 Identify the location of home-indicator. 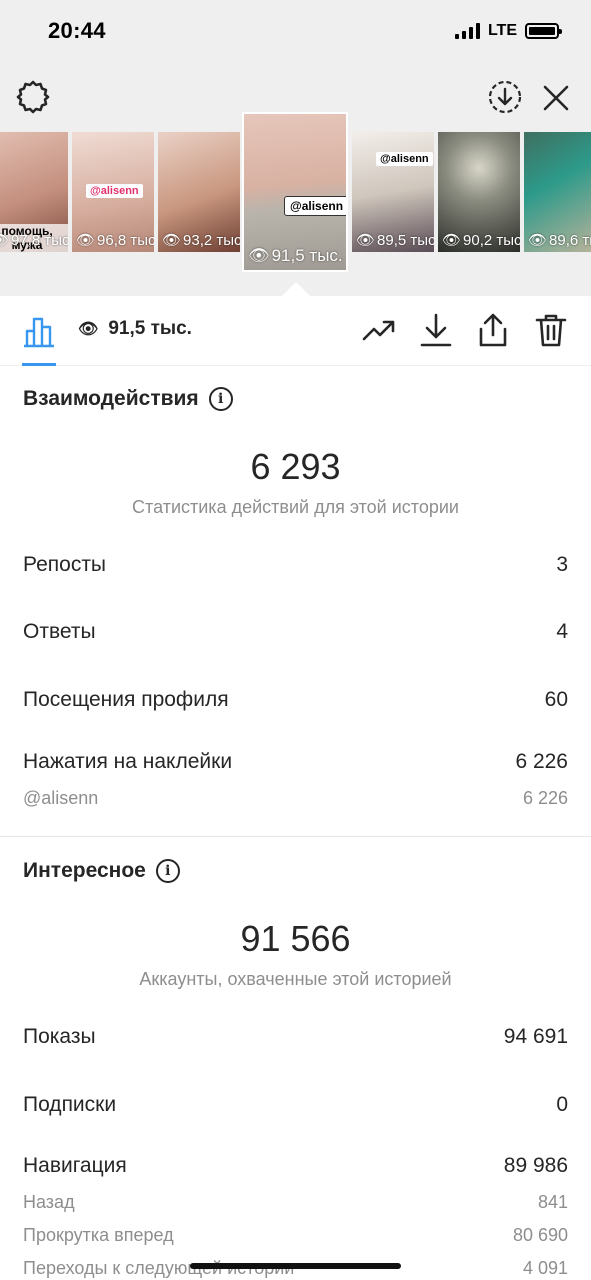
(295, 1266).